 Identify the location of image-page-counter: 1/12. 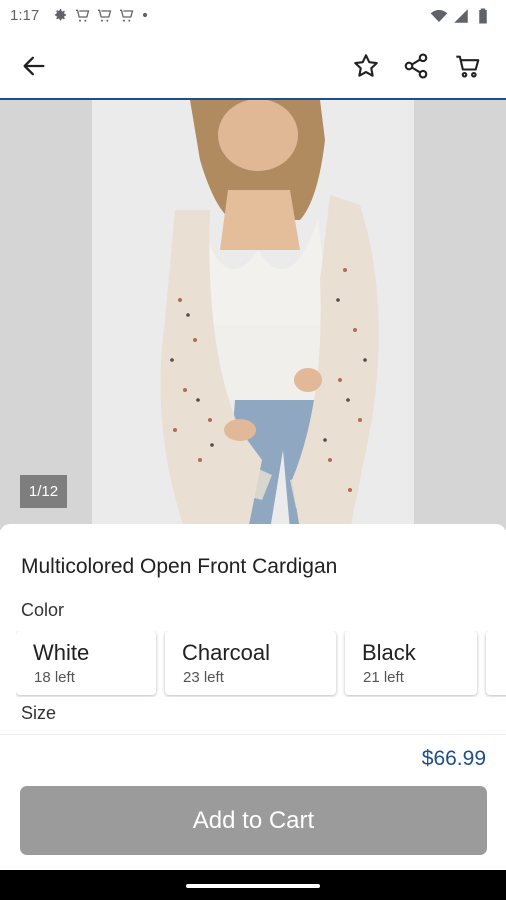
(43, 491).